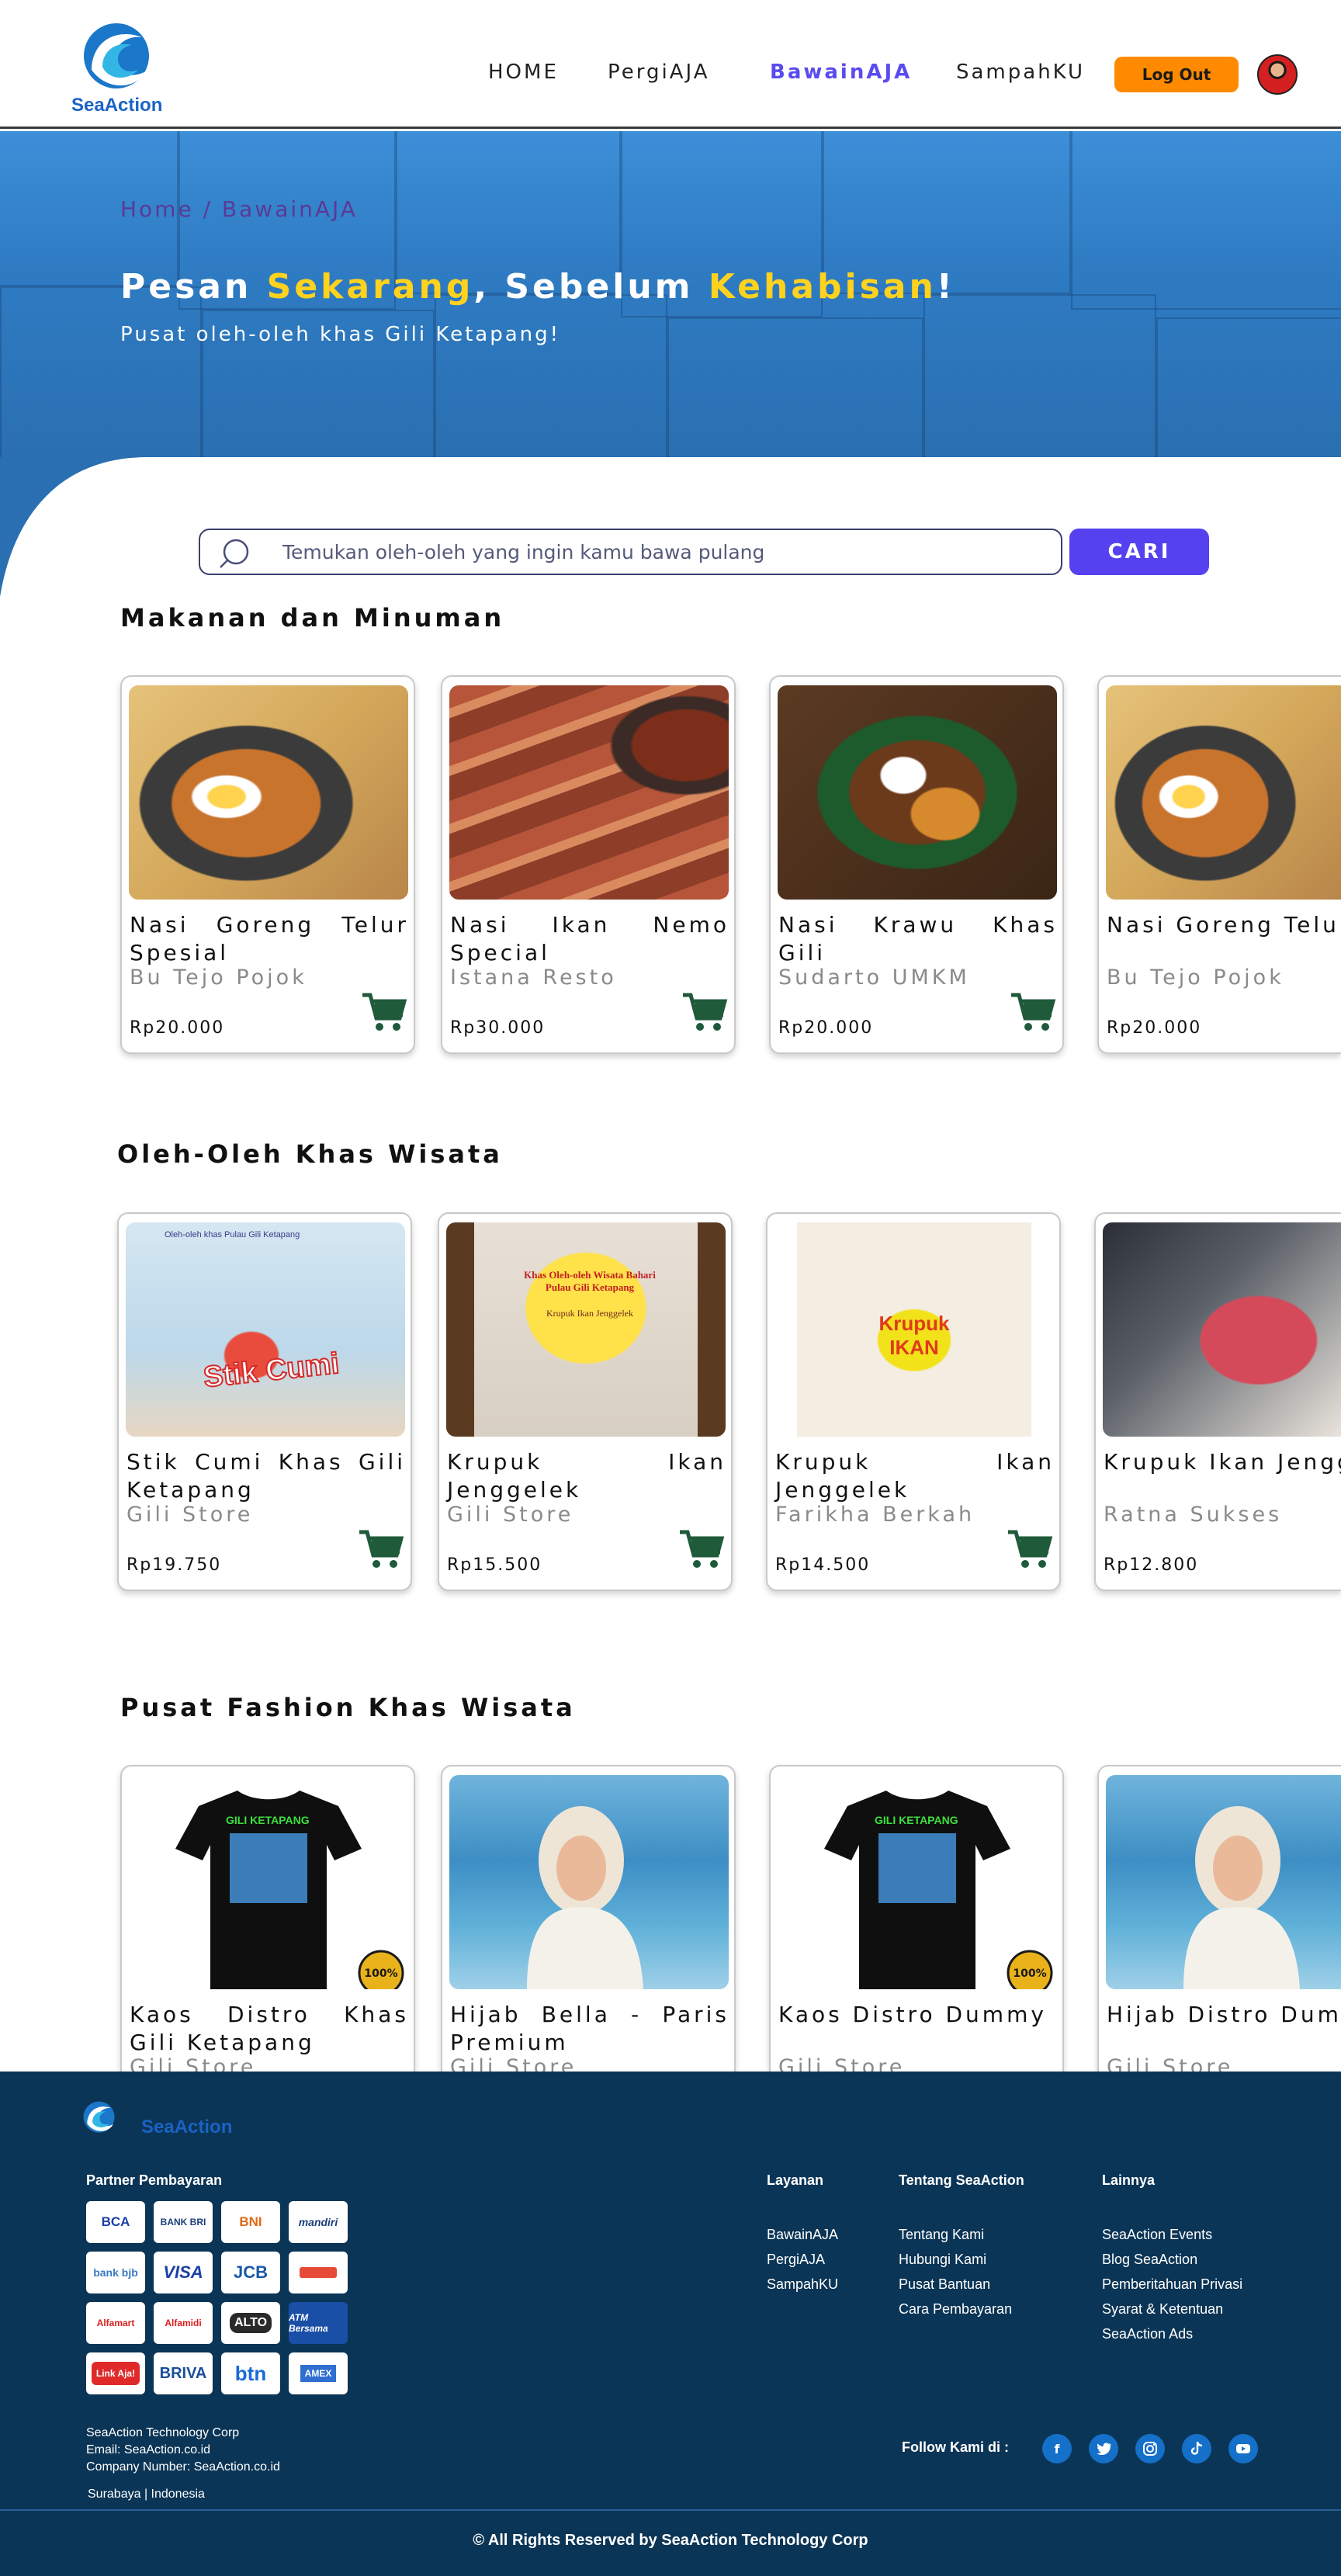 The image size is (1341, 2576). What do you see at coordinates (1196, 2448) in the screenshot?
I see `tiktok-icon` at bounding box center [1196, 2448].